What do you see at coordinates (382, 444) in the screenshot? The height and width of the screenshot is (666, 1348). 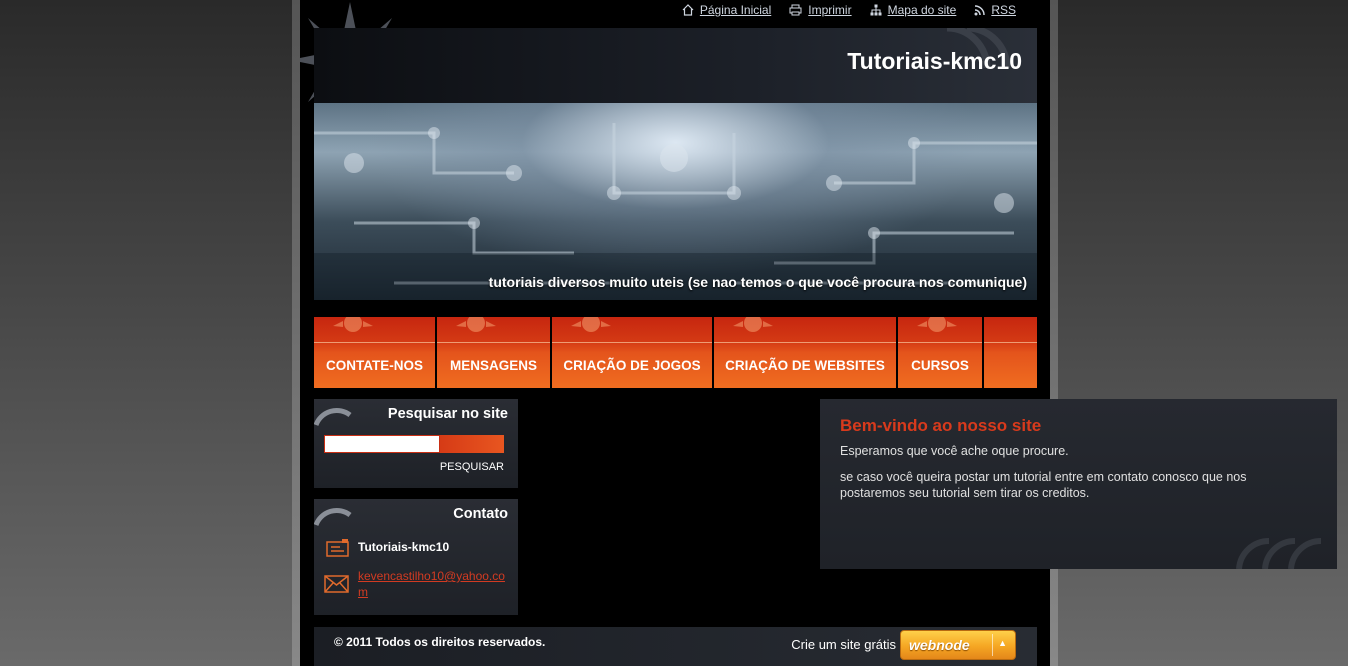 I see `search-input` at bounding box center [382, 444].